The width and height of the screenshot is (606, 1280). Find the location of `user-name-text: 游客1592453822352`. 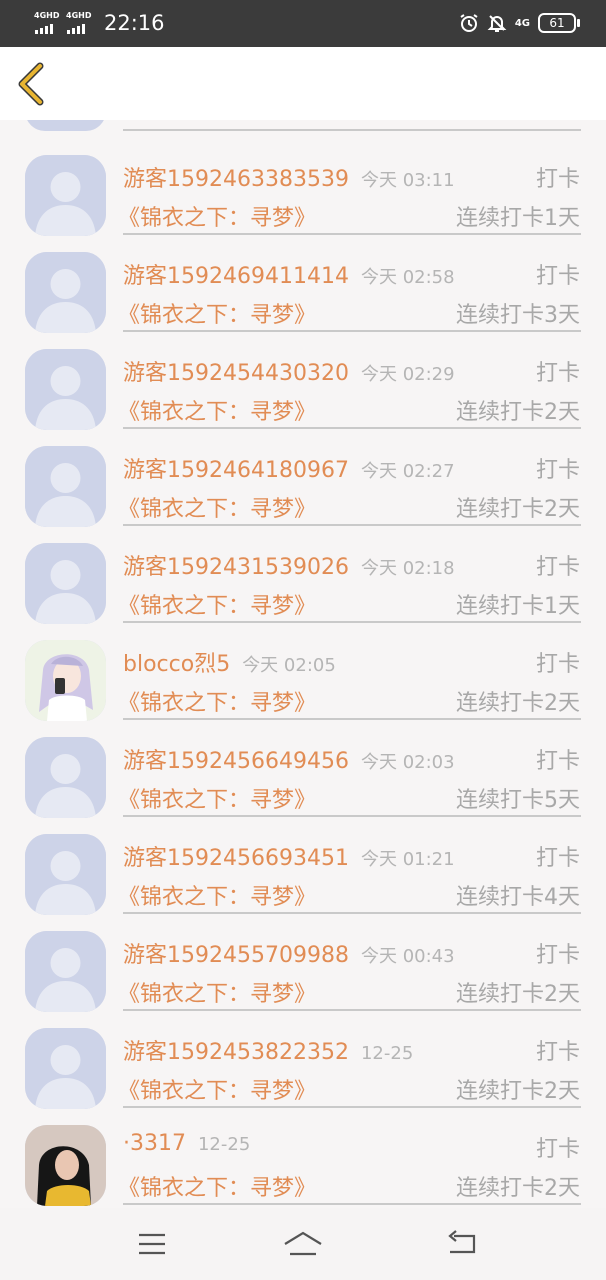

user-name-text: 游客1592453822352 is located at coordinates (236, 1052).